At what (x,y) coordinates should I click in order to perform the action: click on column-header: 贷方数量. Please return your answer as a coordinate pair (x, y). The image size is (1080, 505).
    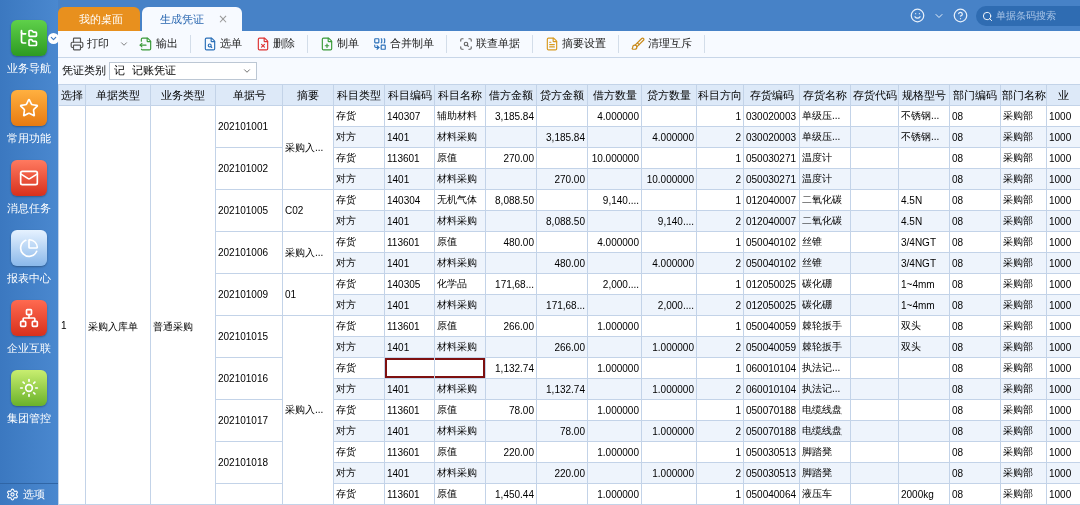
    Looking at the image, I should click on (669, 95).